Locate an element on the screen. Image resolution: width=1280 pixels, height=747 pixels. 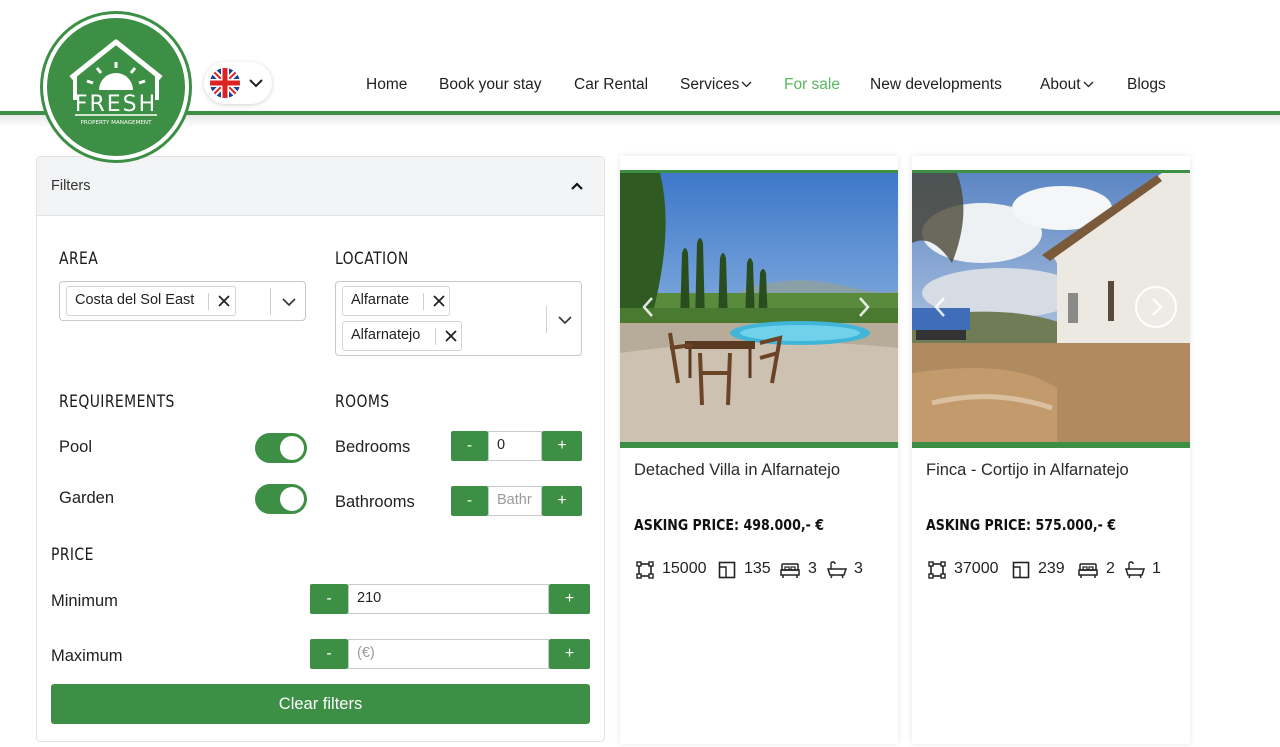
nav-car-rental: Car Rental is located at coordinates (611, 85).